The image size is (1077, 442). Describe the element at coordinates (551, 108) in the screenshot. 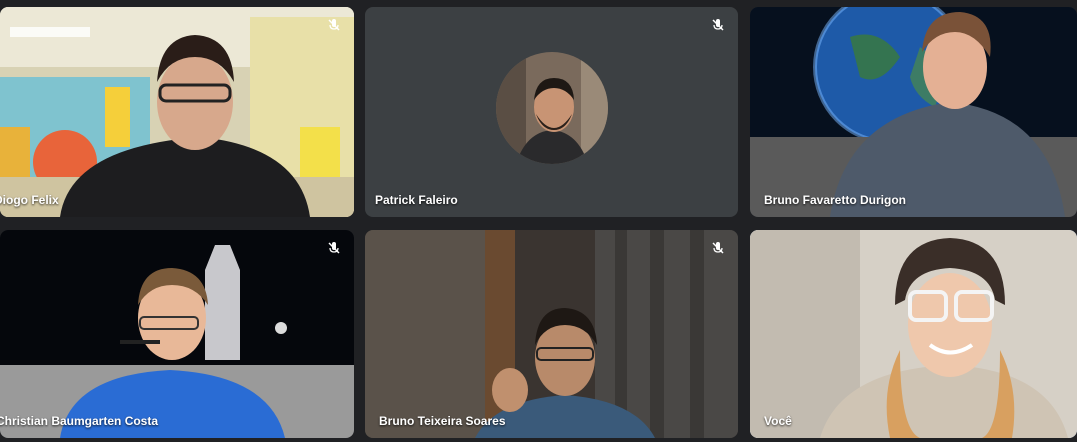

I see `avatar` at that location.